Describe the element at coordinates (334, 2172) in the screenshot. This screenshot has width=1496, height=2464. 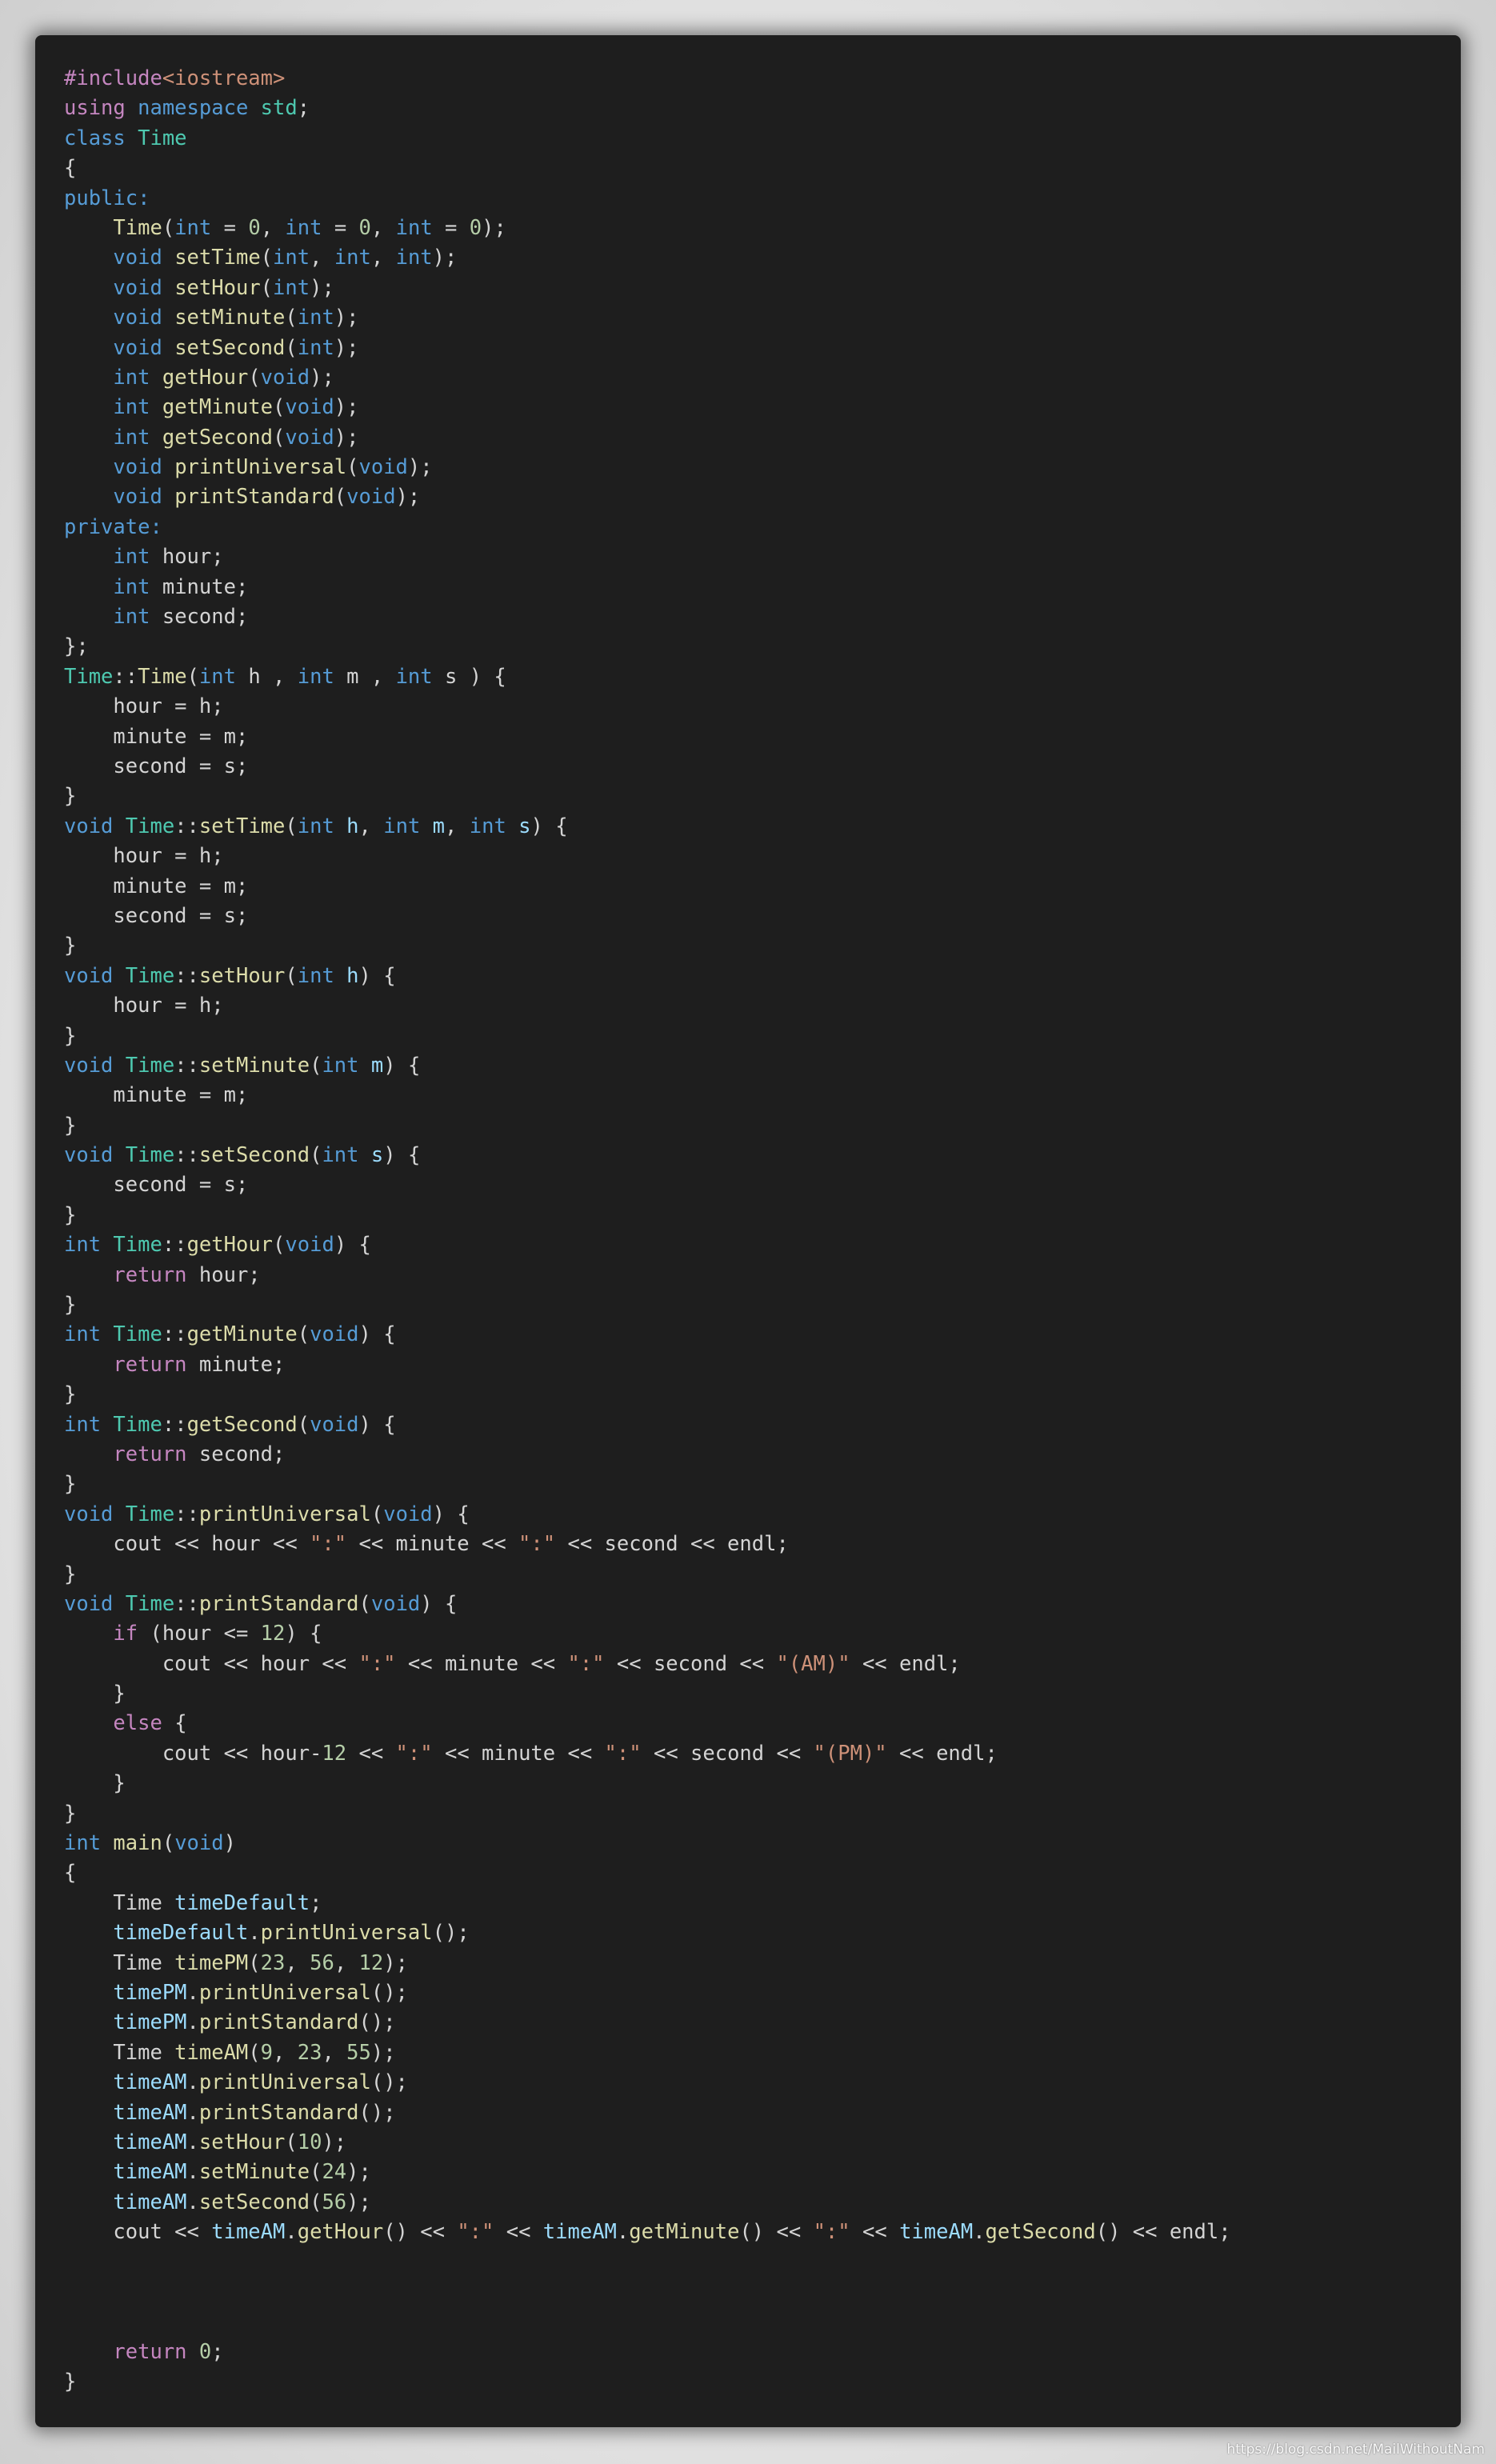
I see `code-token: 24` at that location.